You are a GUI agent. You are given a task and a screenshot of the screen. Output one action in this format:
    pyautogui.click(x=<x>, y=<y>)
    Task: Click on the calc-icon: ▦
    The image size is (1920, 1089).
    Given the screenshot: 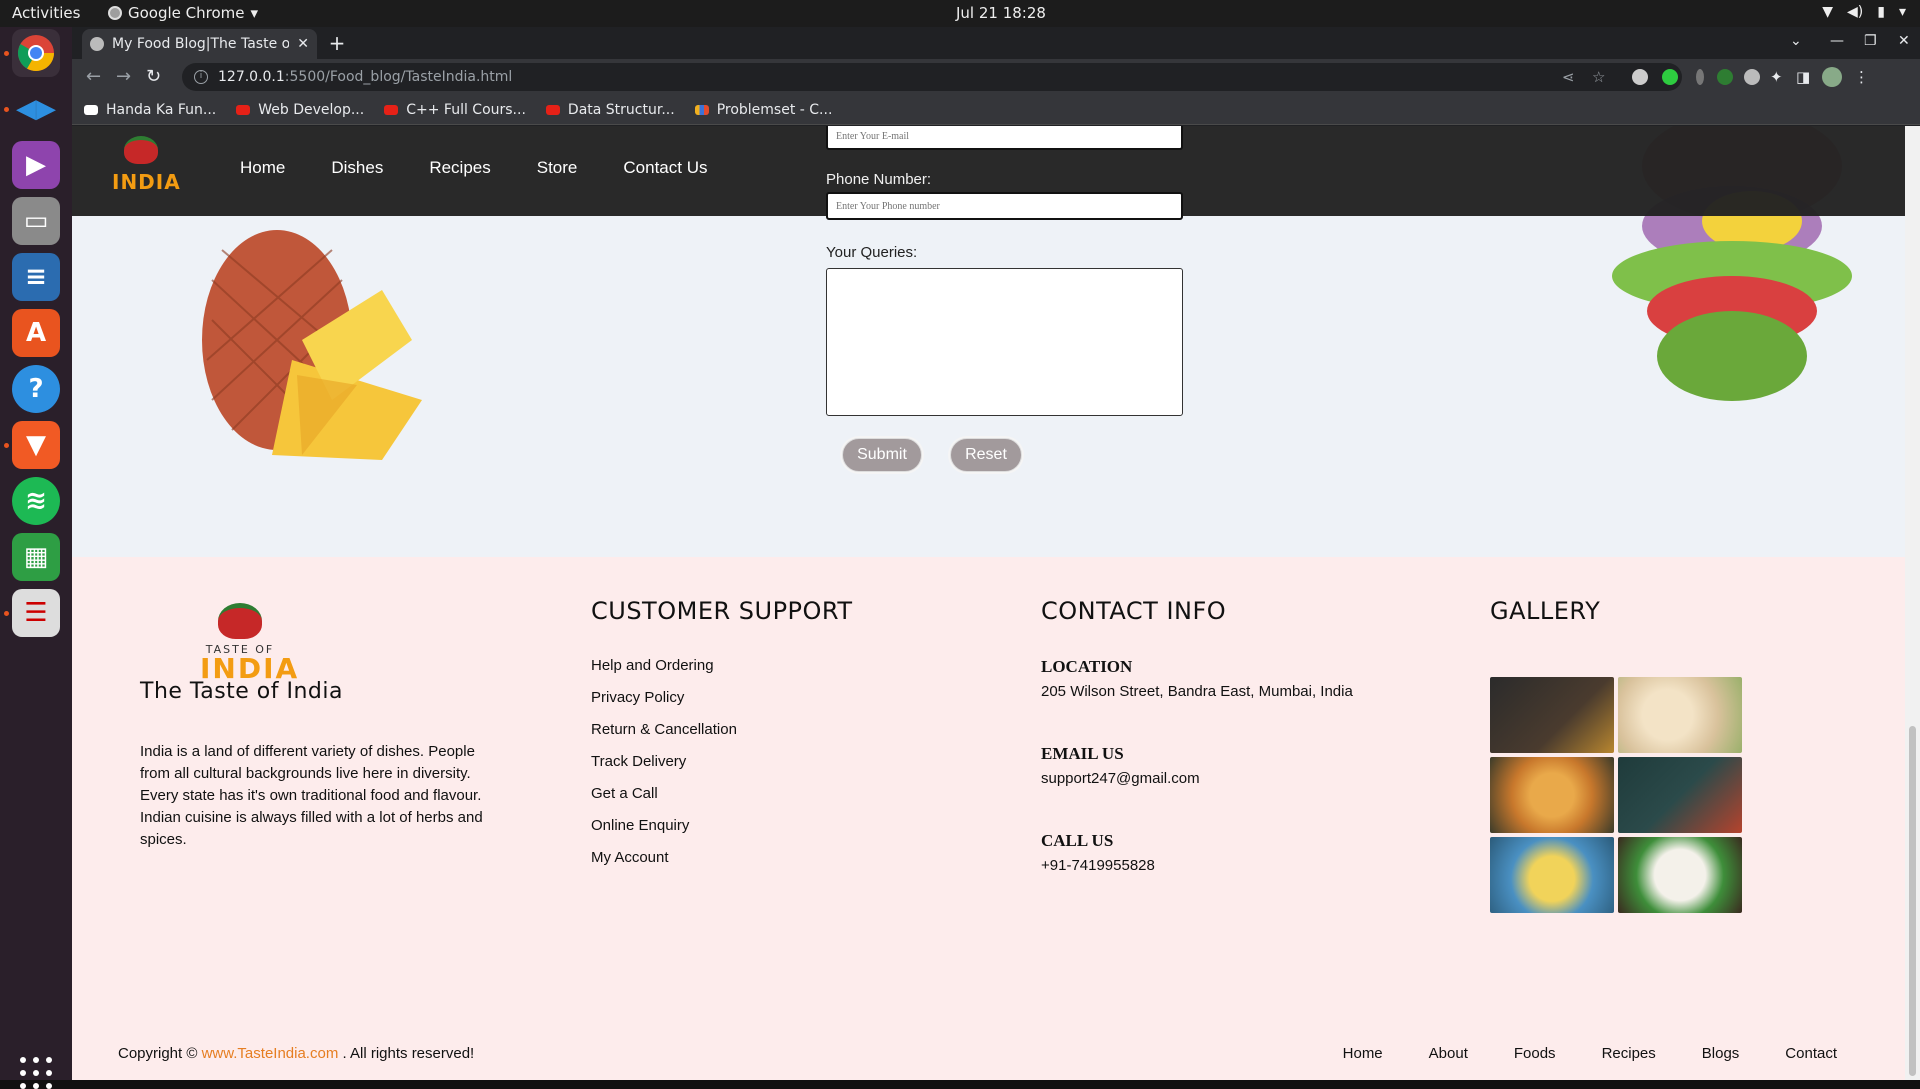 What is the action you would take?
    pyautogui.click(x=36, y=557)
    